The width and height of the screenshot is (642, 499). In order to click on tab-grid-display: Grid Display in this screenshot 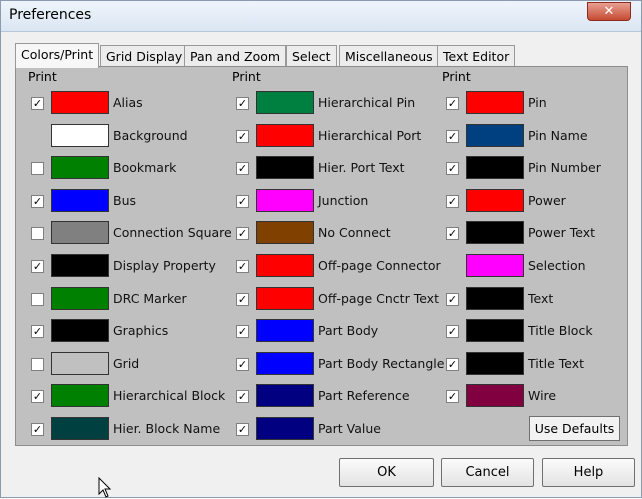, I will do `click(144, 56)`.